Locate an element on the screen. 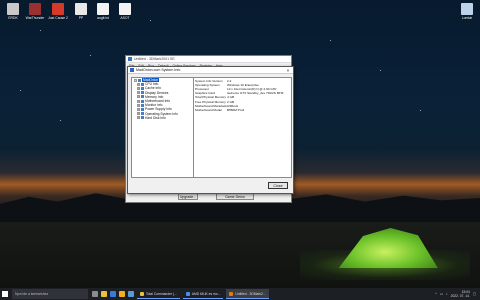 This screenshot has height=300, width=480. info-row: Motherboard Model B560M Pro4 is located at coordinates (243, 110).